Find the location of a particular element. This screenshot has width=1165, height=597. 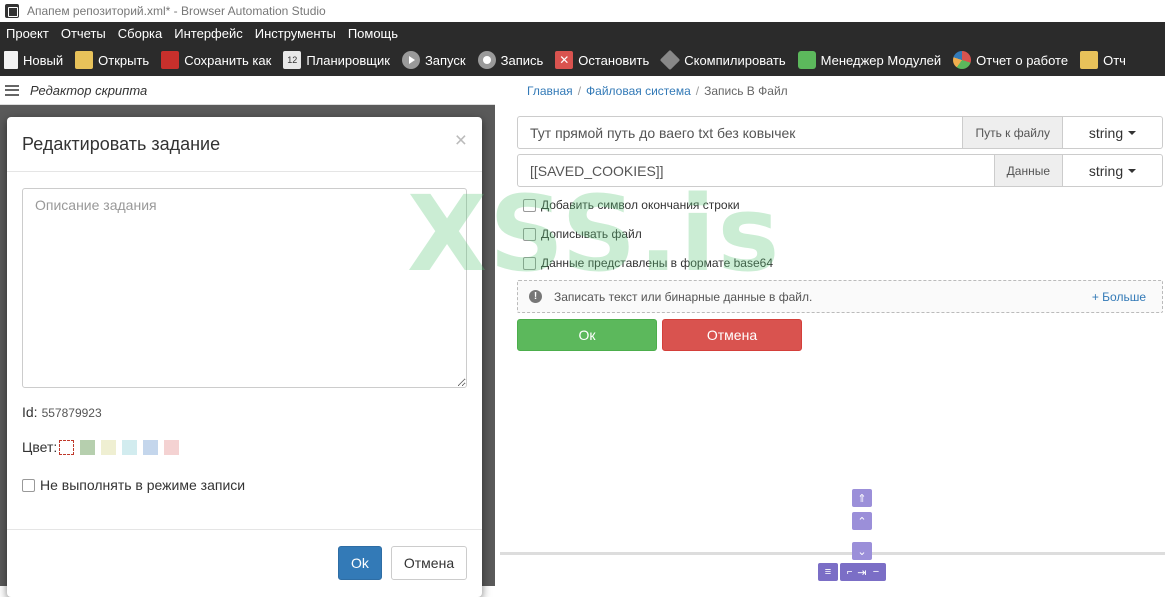

modules-button-label: Менеджер Модулей is located at coordinates (881, 60).